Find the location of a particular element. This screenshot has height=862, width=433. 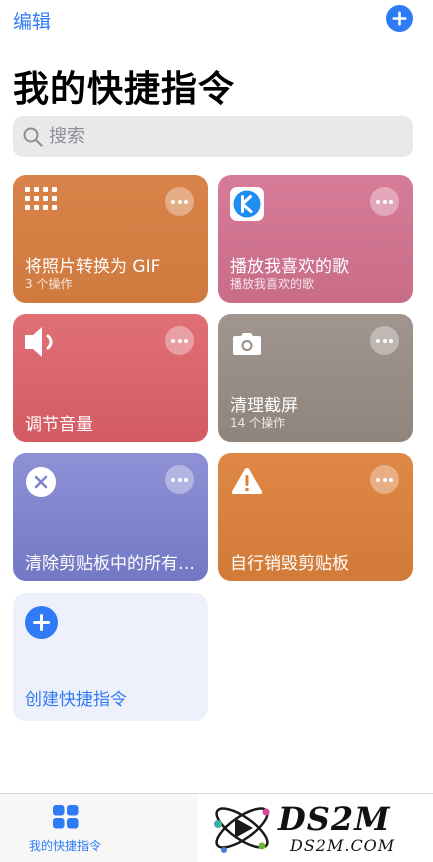

card-subtitle: 14 个操作 is located at coordinates (258, 423).